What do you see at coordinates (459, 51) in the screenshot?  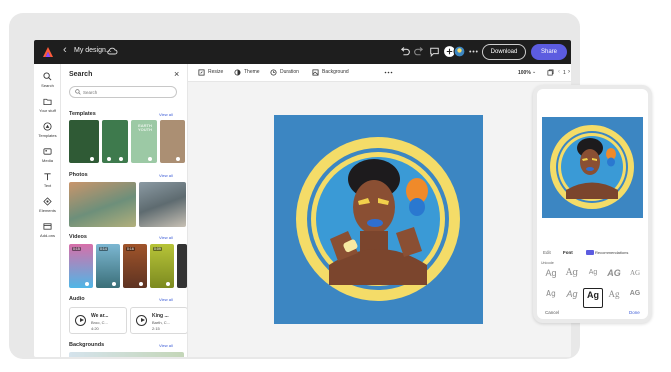 I see `user-avatar` at bounding box center [459, 51].